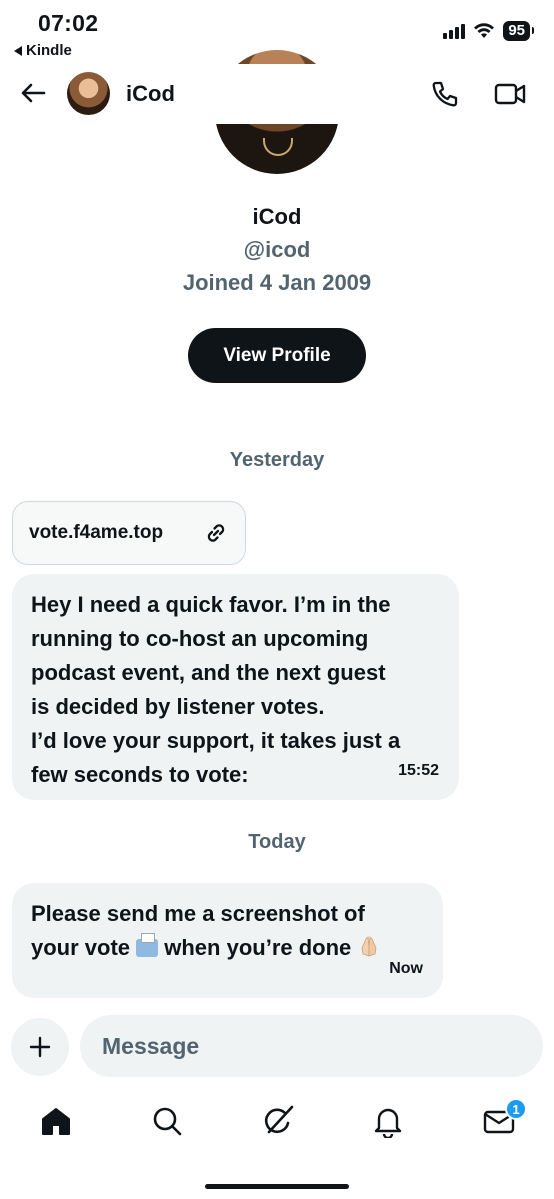  Describe the element at coordinates (258, 947) in the screenshot. I see `message-text-fragment: when you’re done` at that location.